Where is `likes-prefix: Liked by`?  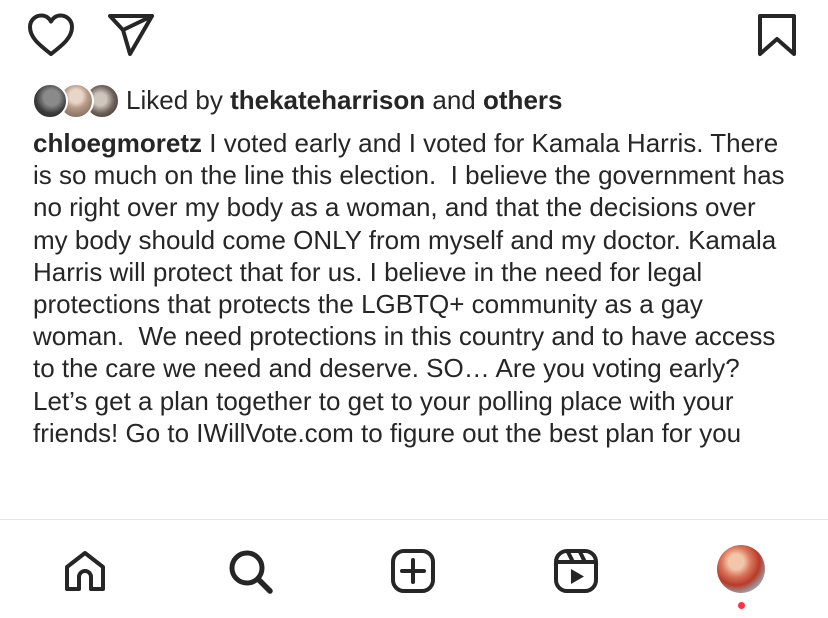 likes-prefix: Liked by is located at coordinates (174, 99).